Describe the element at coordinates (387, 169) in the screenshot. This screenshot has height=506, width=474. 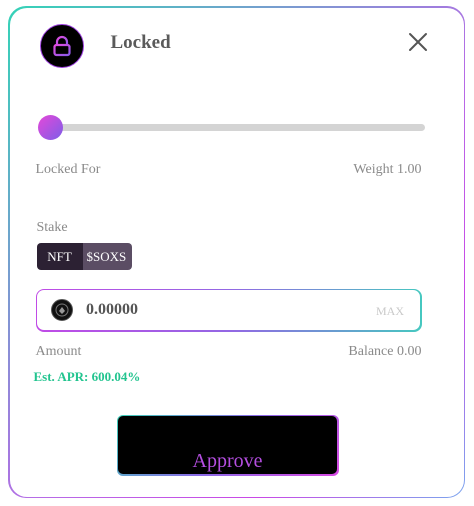
I see `weight-value: Weight 1.00` at that location.